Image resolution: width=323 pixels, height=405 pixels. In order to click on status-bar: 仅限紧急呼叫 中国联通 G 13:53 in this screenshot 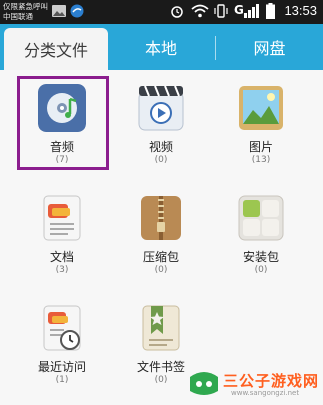, I will do `click(161, 12)`.